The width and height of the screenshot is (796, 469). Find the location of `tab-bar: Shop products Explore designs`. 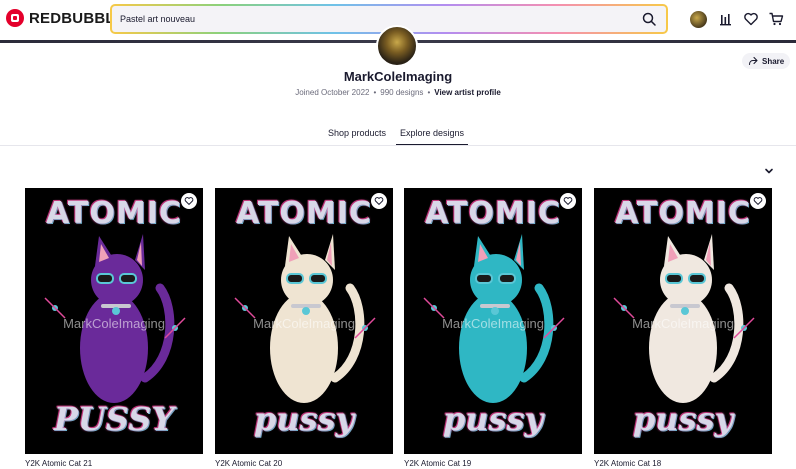

tab-bar: Shop products Explore designs is located at coordinates (398, 136).